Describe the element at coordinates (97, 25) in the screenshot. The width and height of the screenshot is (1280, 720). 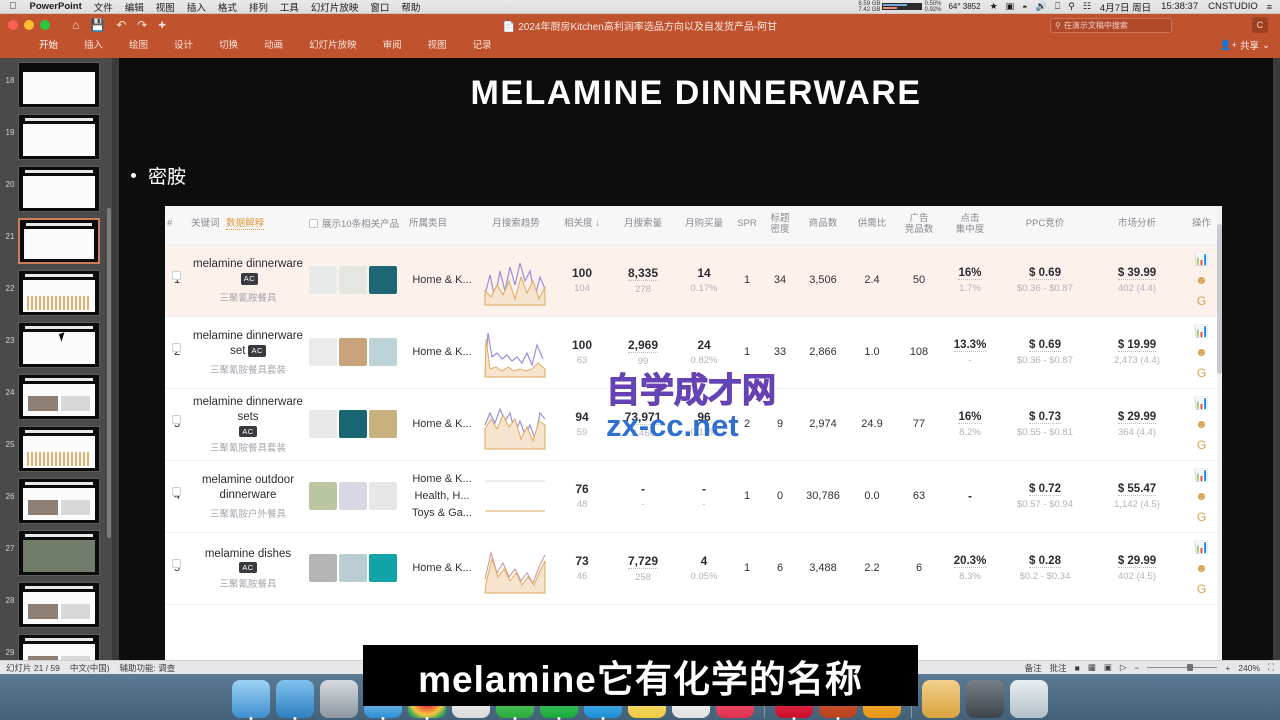
I see `save-icon: 💾` at that location.